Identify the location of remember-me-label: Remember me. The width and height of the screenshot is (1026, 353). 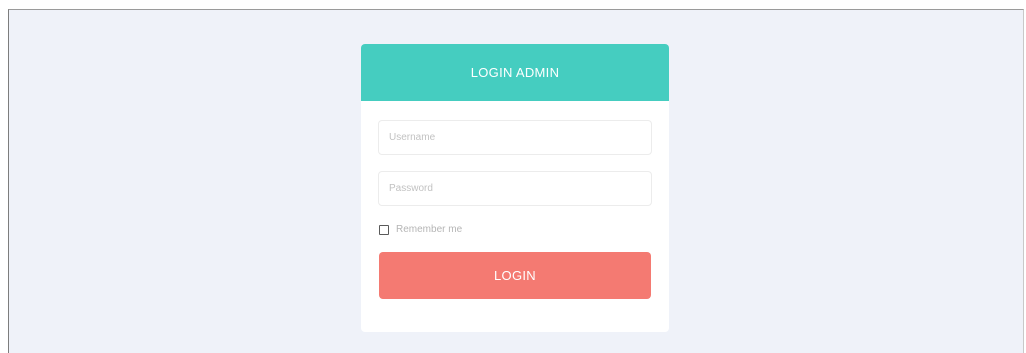
(429, 229).